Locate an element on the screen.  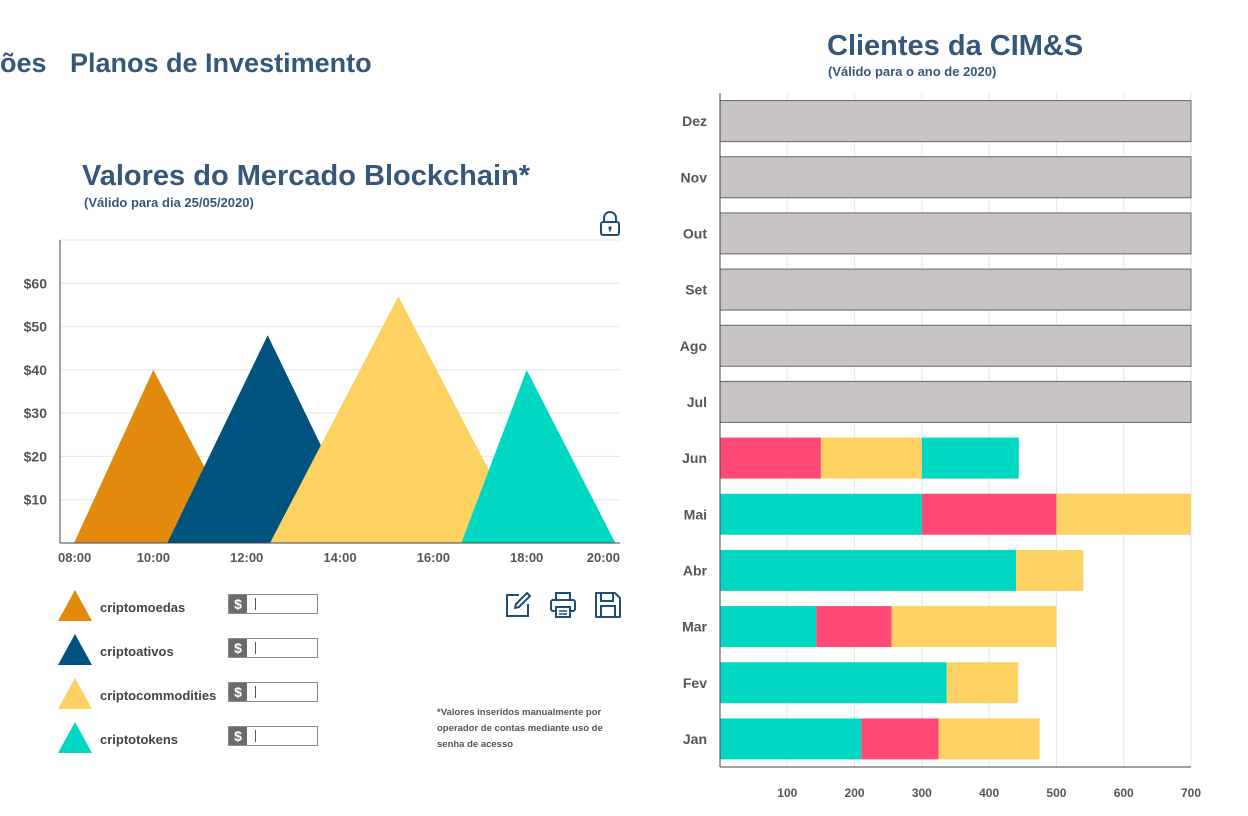
y-tick-label: $30 is located at coordinates (36, 413).